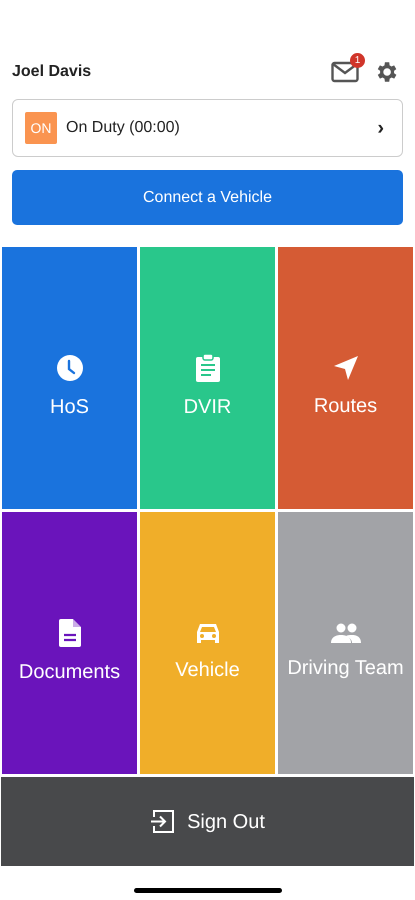 The width and height of the screenshot is (415, 900). I want to click on menu-tile: Driving Team, so click(345, 643).